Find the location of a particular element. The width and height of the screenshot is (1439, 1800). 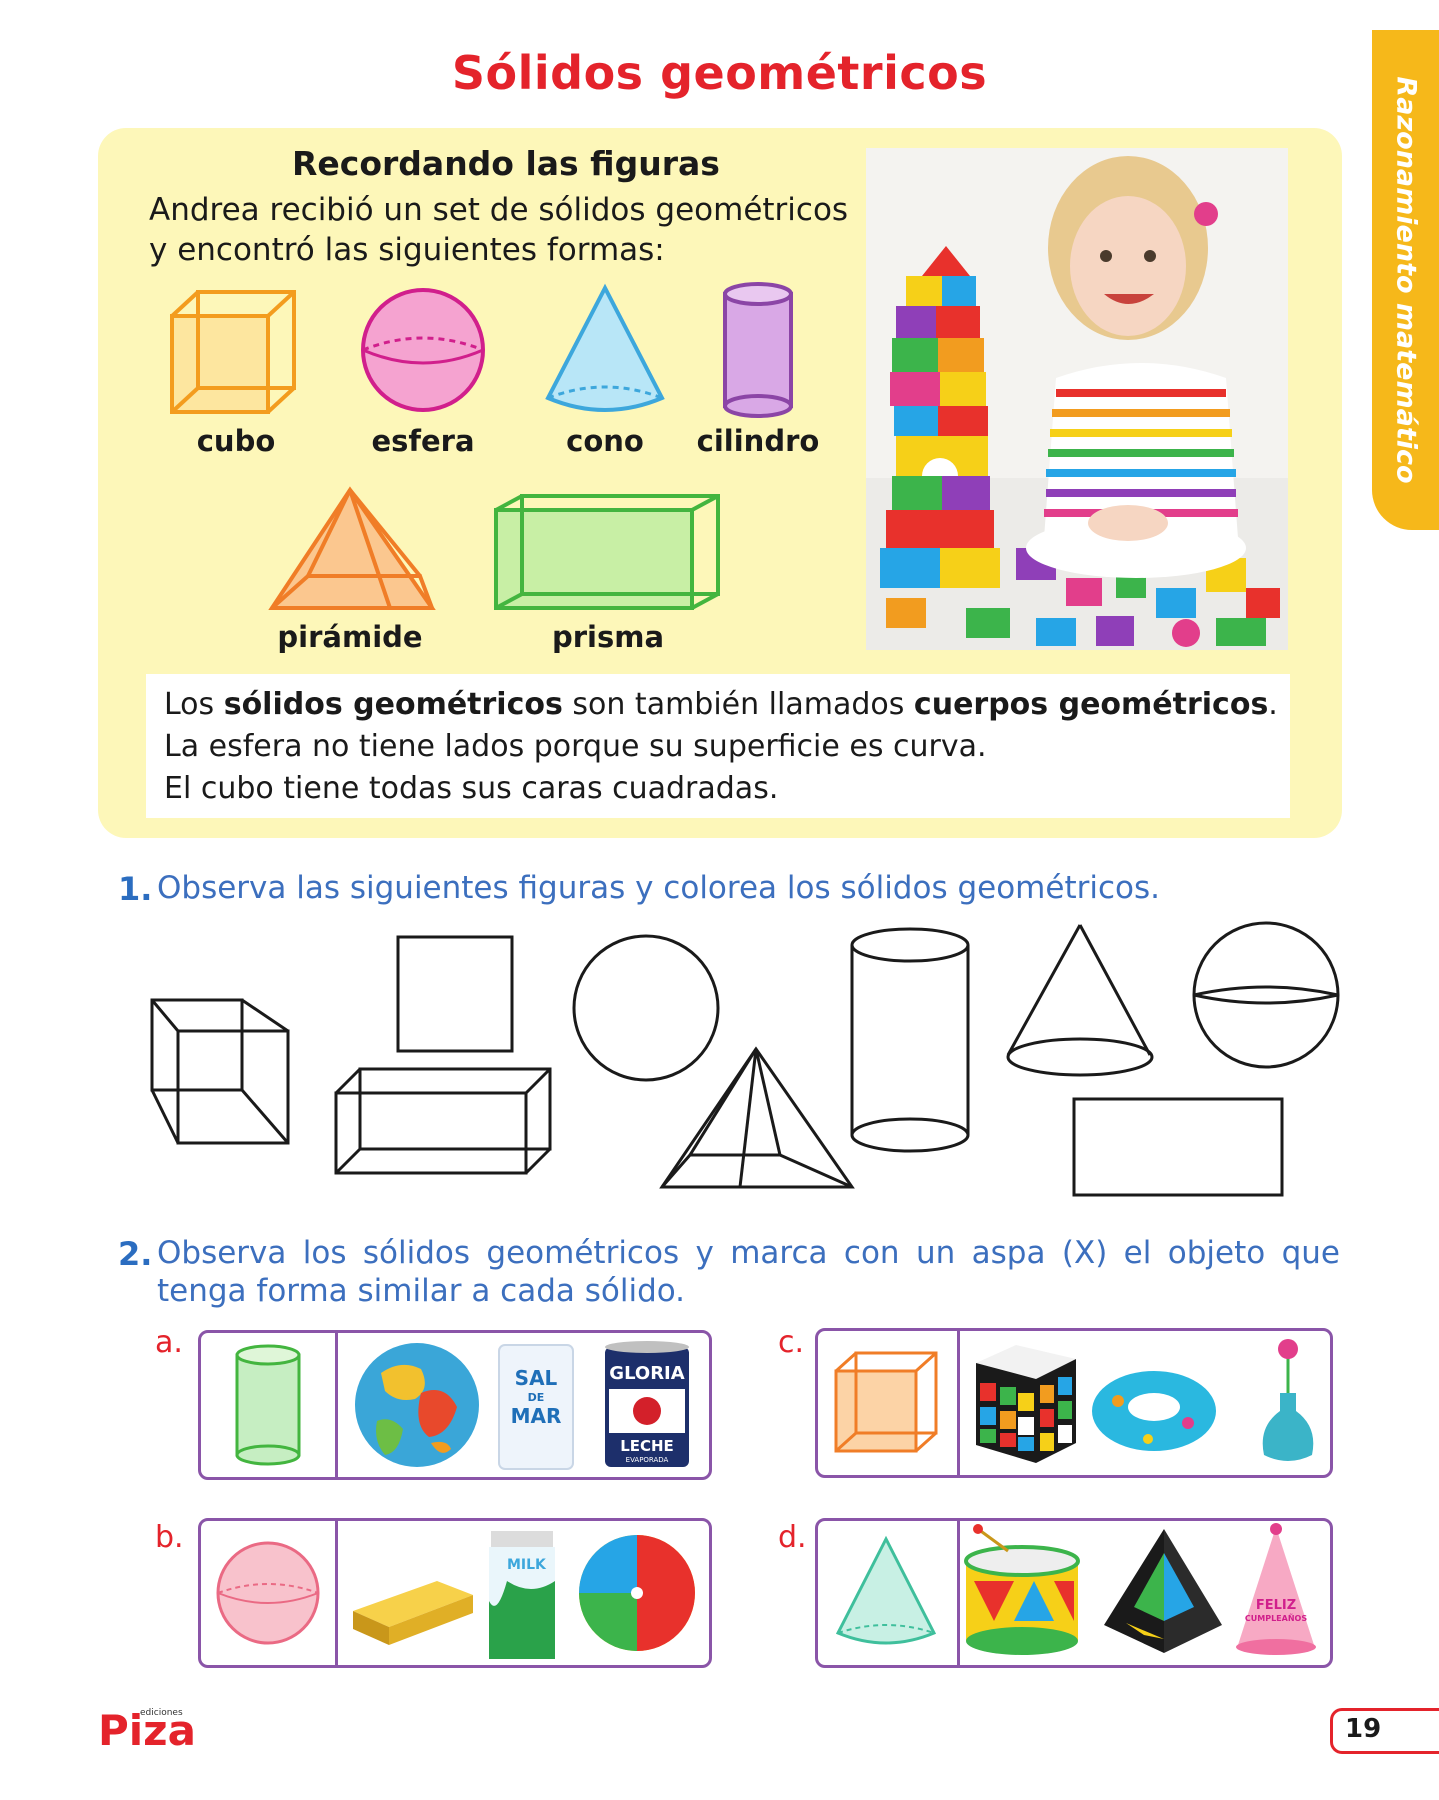

cube-icon is located at coordinates (886, 1402).